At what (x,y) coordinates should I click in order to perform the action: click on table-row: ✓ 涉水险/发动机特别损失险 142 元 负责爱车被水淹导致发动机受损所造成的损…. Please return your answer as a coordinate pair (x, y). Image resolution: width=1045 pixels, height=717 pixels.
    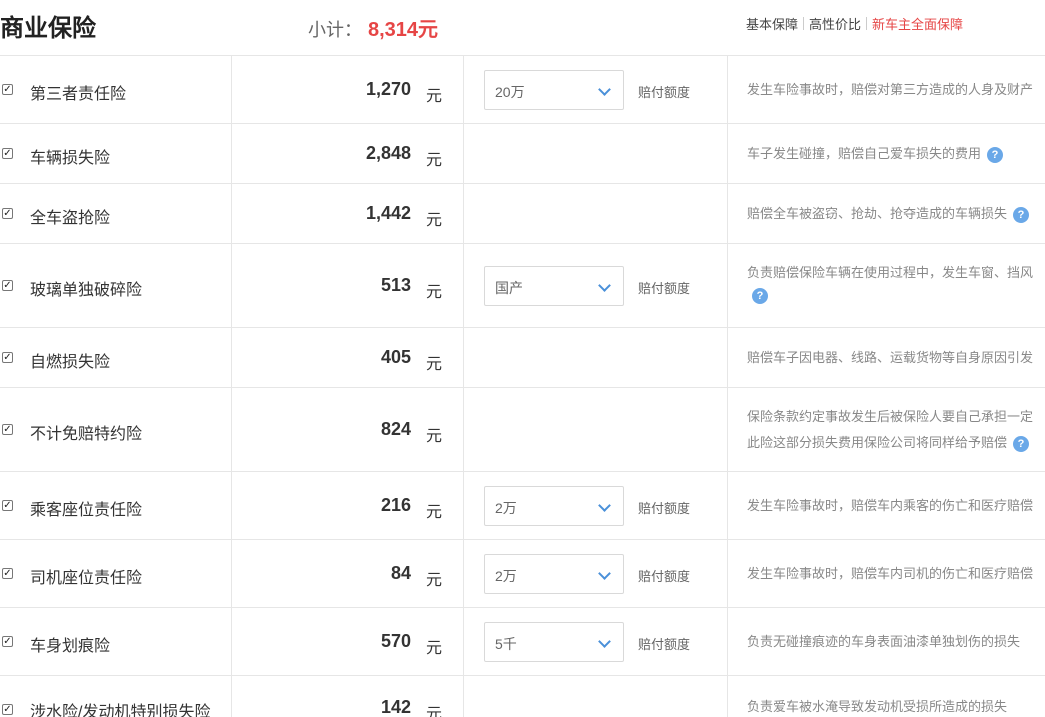
    Looking at the image, I should click on (522, 696).